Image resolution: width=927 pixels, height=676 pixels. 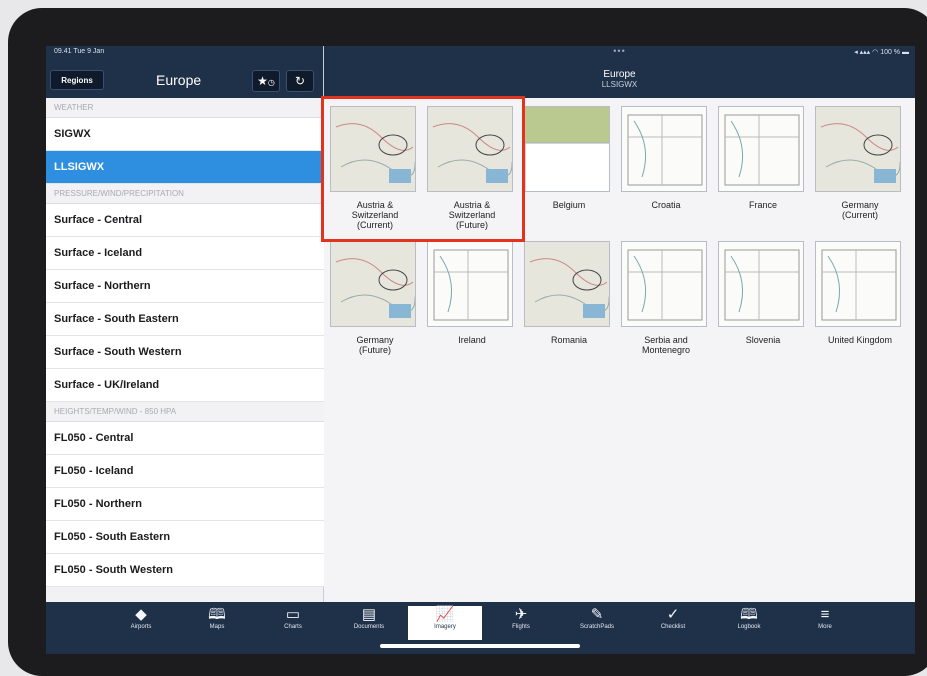 I want to click on imagery-tile: United Kingdom, so click(x=860, y=306).